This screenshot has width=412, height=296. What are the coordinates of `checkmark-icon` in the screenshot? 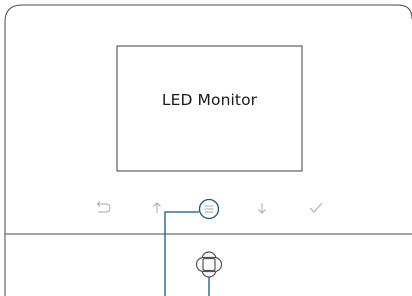 It's located at (316, 207).